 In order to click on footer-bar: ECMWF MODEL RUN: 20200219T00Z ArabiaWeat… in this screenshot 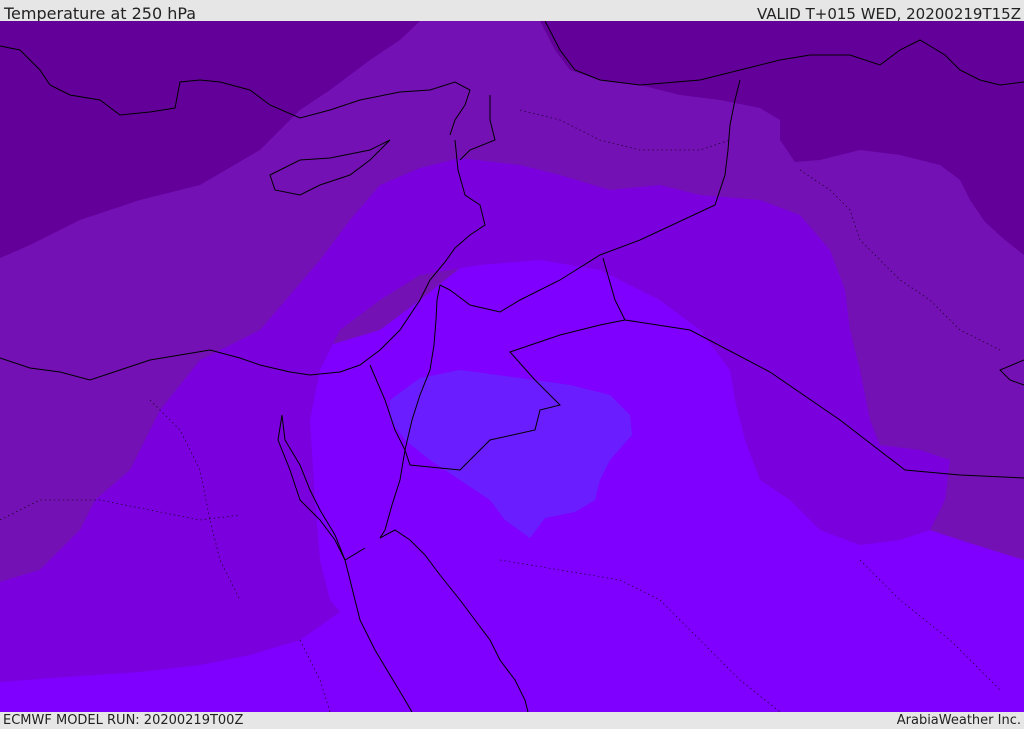, I will do `click(512, 720)`.